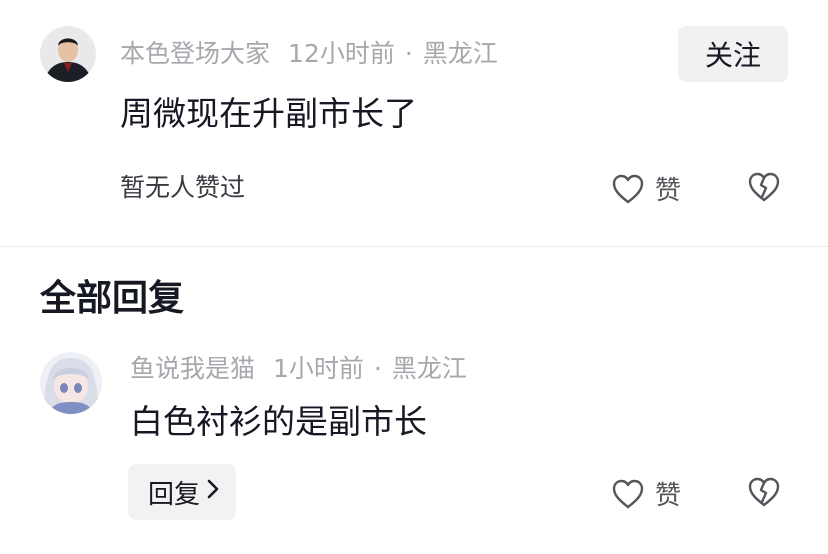  Describe the element at coordinates (213, 492) in the screenshot. I see `chevron-right-icon` at that location.